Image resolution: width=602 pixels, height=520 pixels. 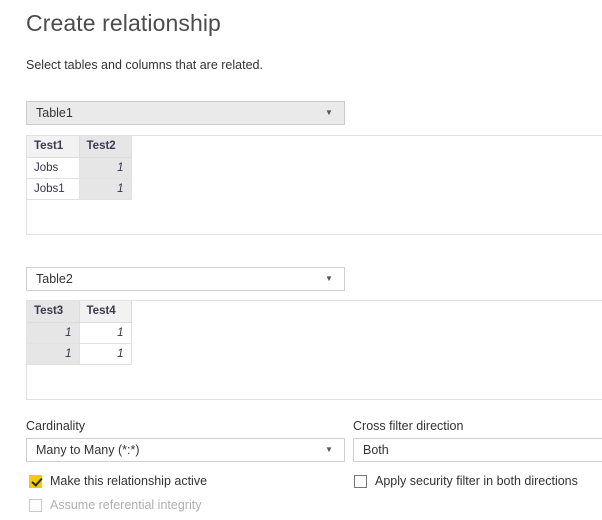 I want to click on checkbox-unchecked-icon, so click(x=360, y=481).